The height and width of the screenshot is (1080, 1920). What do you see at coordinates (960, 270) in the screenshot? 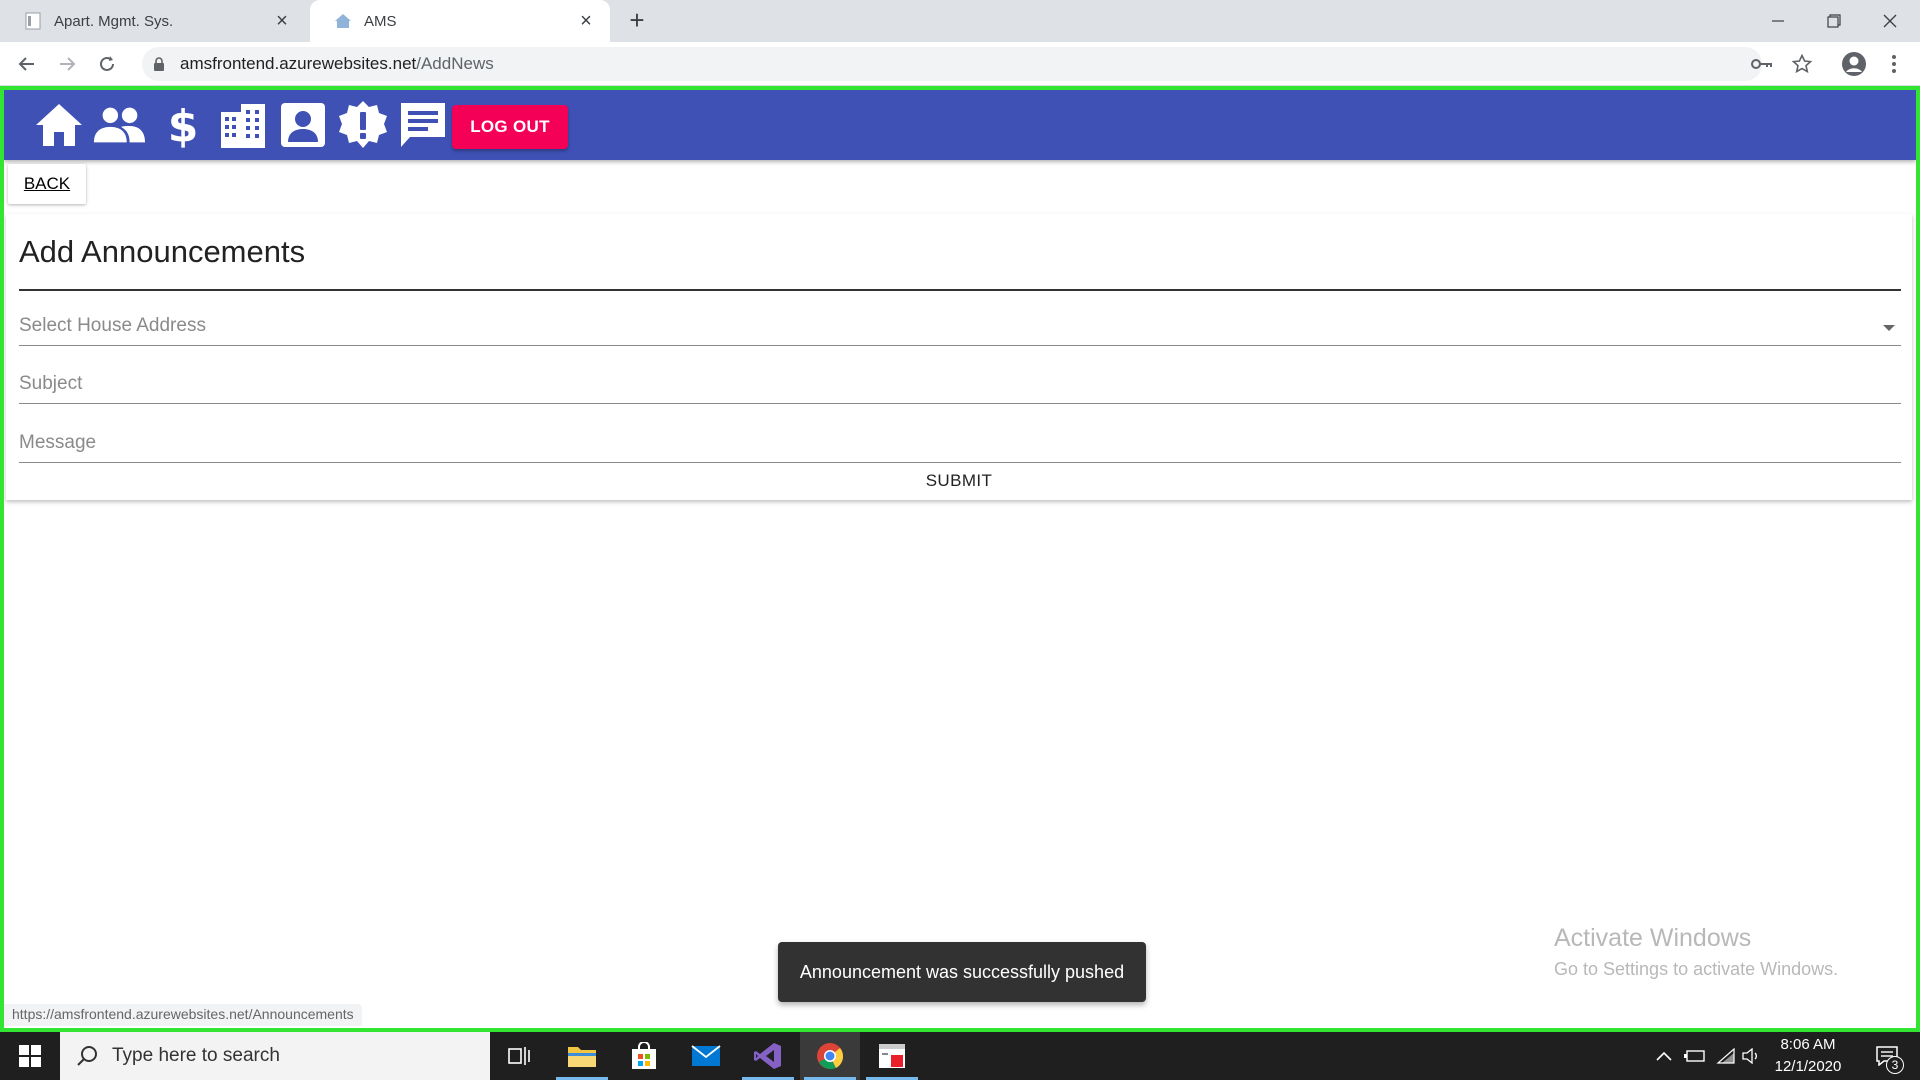
I see `title-underline` at bounding box center [960, 270].